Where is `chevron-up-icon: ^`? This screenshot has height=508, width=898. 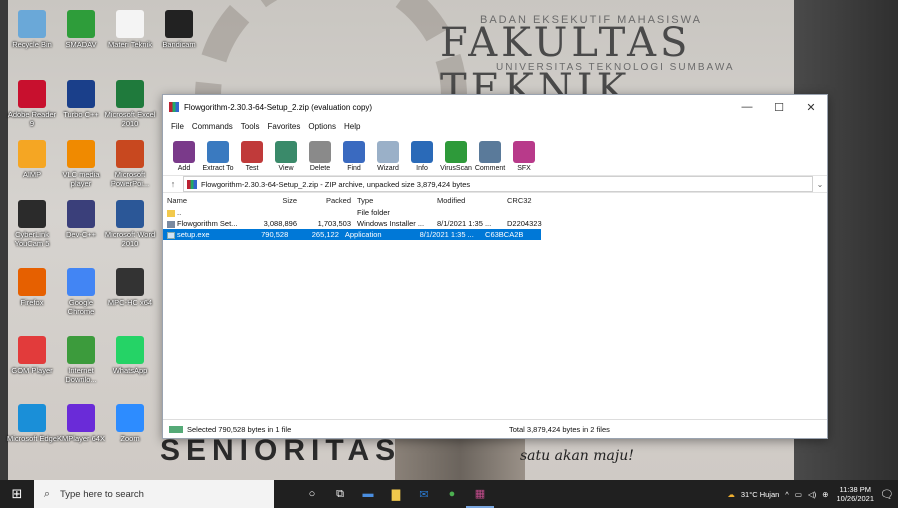
chevron-up-icon: ^ is located at coordinates (787, 494).